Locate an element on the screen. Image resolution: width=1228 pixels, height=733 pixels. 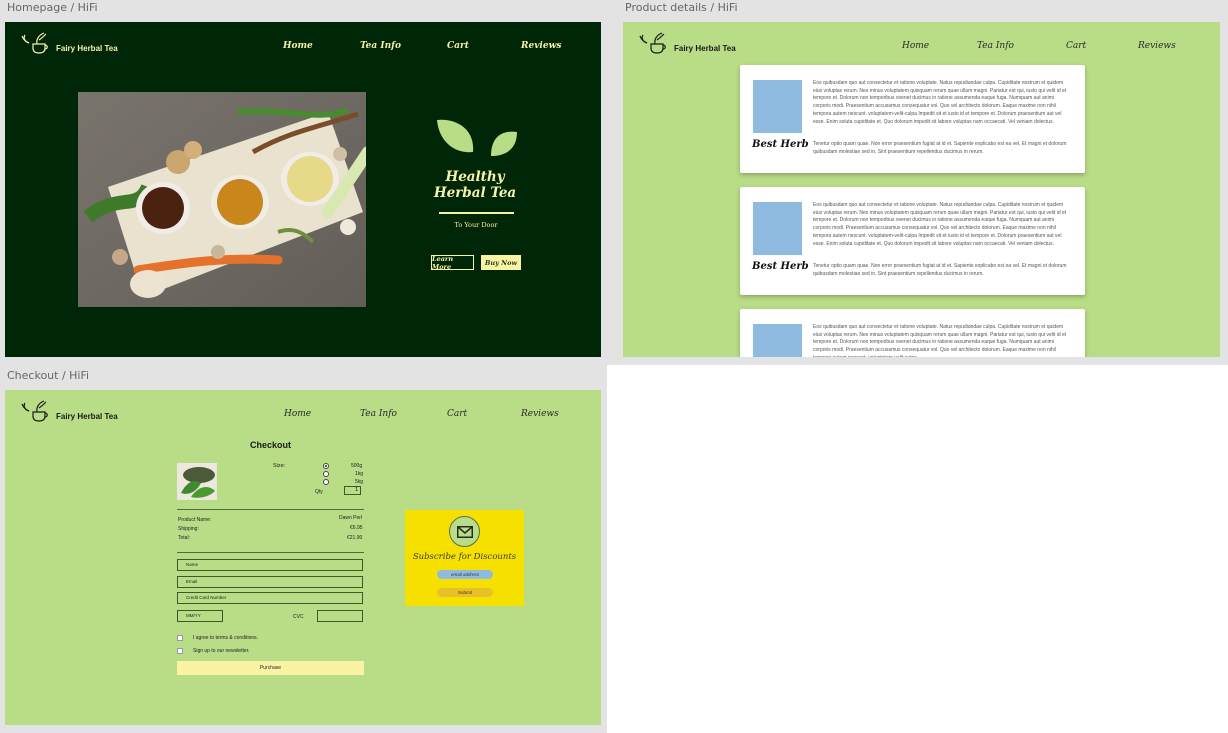
mail-icon-badge is located at coordinates (464, 531).